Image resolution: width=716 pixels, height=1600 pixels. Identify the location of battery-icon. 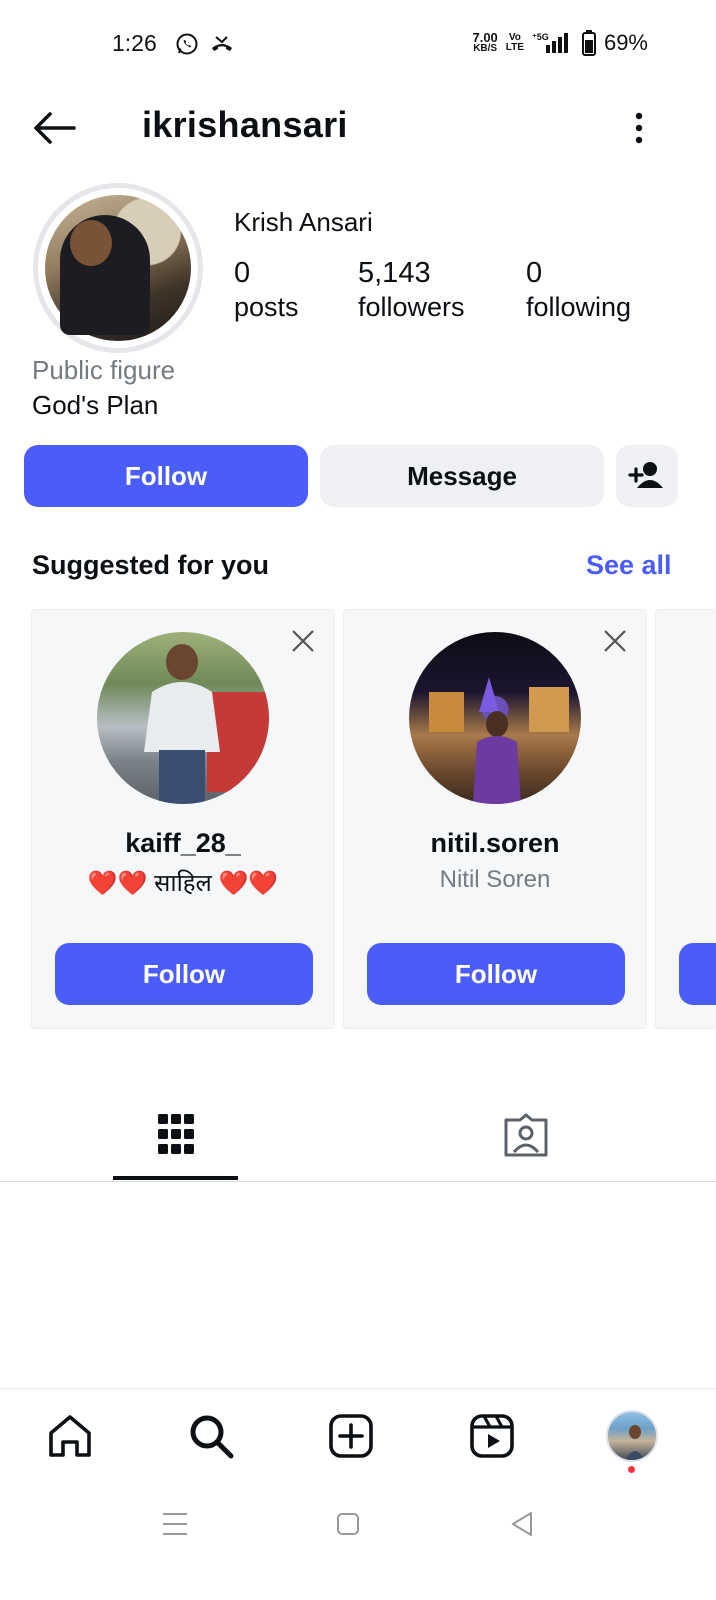
(588, 43).